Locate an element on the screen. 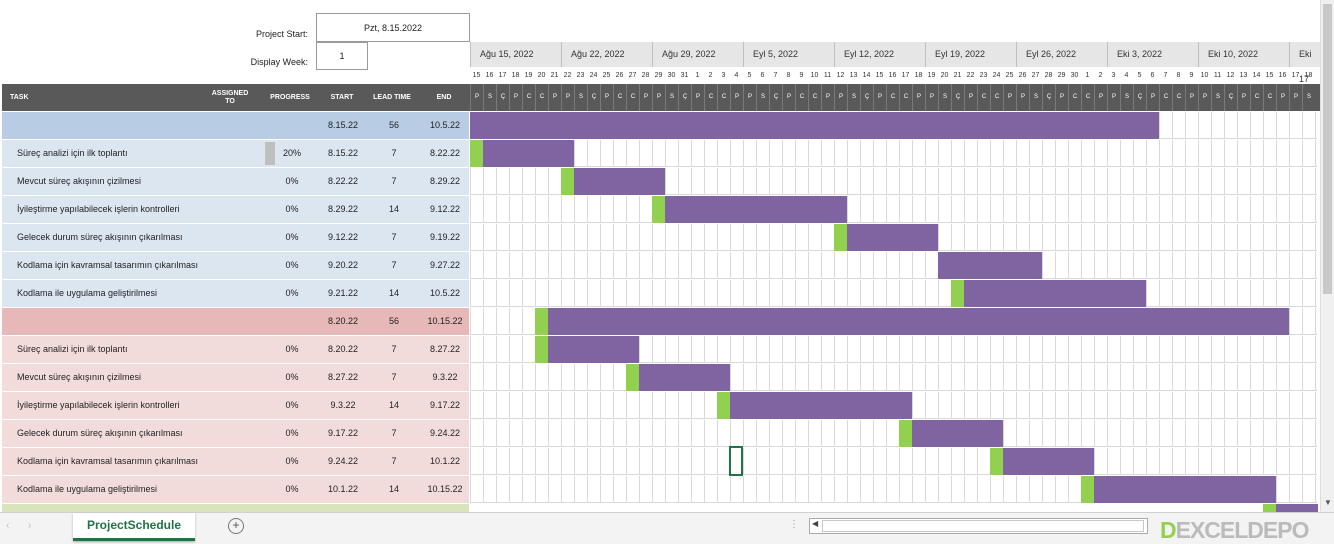 Image resolution: width=1334 pixels, height=544 pixels. tab-projectschedule: ProjectSchedule is located at coordinates (134, 527).